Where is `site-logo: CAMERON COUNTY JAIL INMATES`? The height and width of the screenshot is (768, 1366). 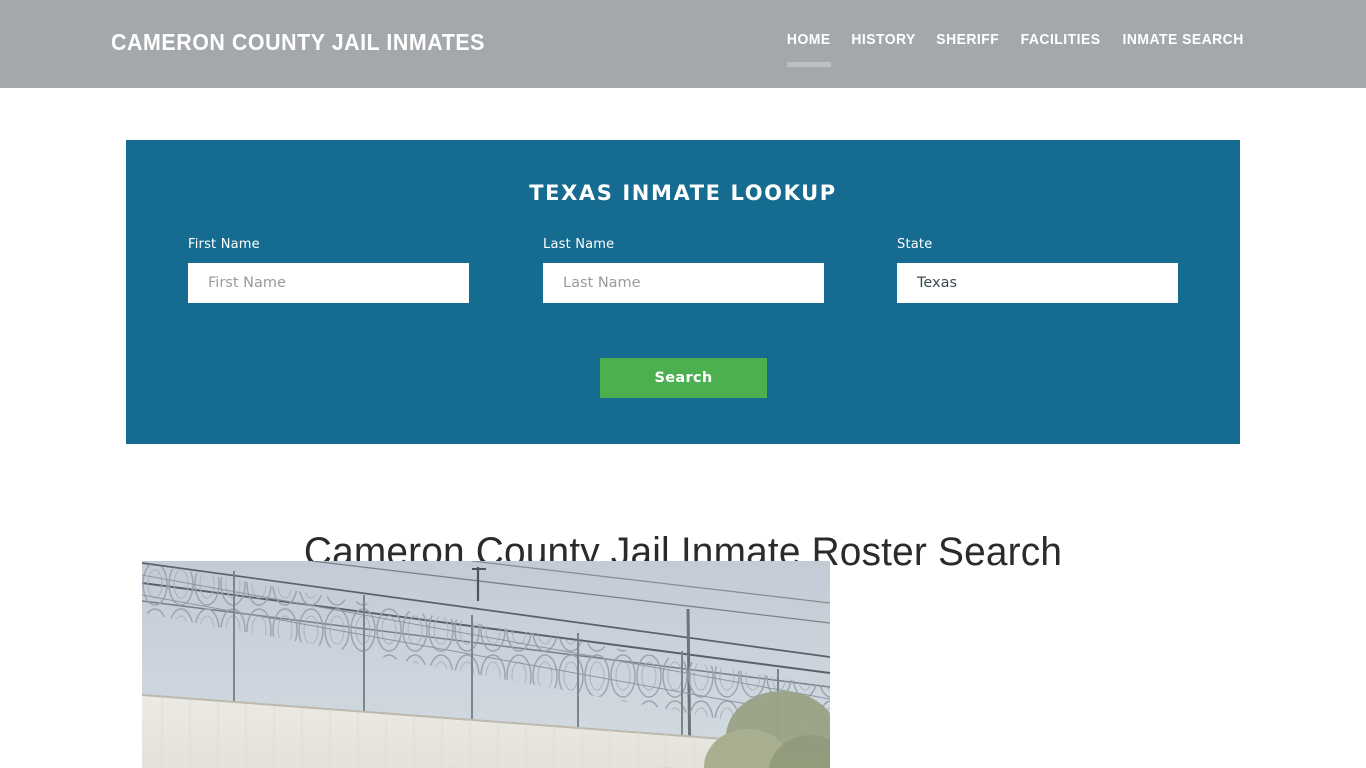
site-logo: CAMERON COUNTY JAIL INMATES is located at coordinates (298, 42).